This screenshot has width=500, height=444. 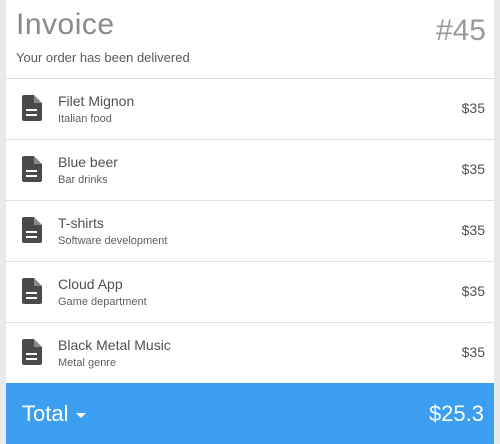 What do you see at coordinates (250, 413) in the screenshot?
I see `total-bar: Total $25.3` at bounding box center [250, 413].